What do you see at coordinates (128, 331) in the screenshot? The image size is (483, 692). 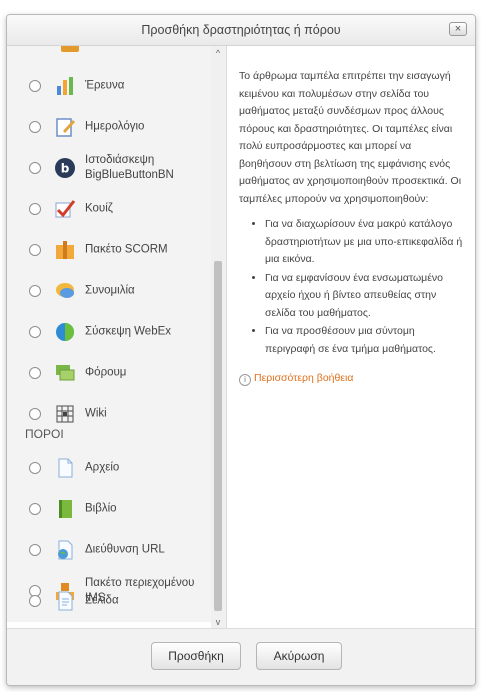 I see `item-label: Σύσκεψη WebEx` at bounding box center [128, 331].